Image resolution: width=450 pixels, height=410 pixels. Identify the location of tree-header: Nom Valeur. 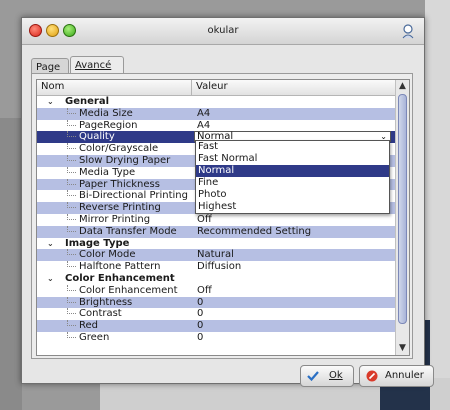
(216, 88).